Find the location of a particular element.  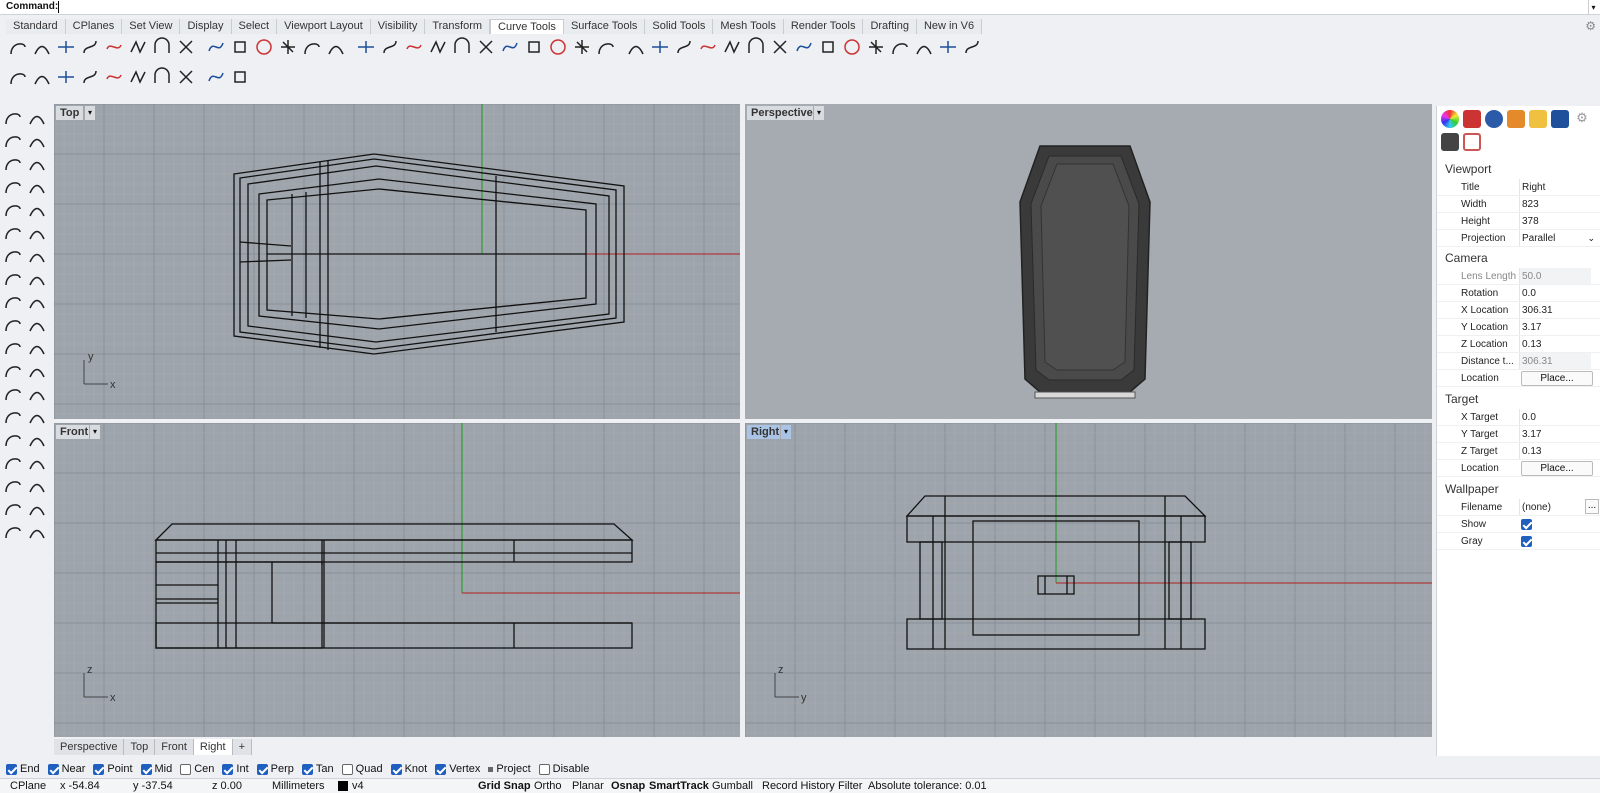

osnap-cen-checkbox is located at coordinates (186, 769).